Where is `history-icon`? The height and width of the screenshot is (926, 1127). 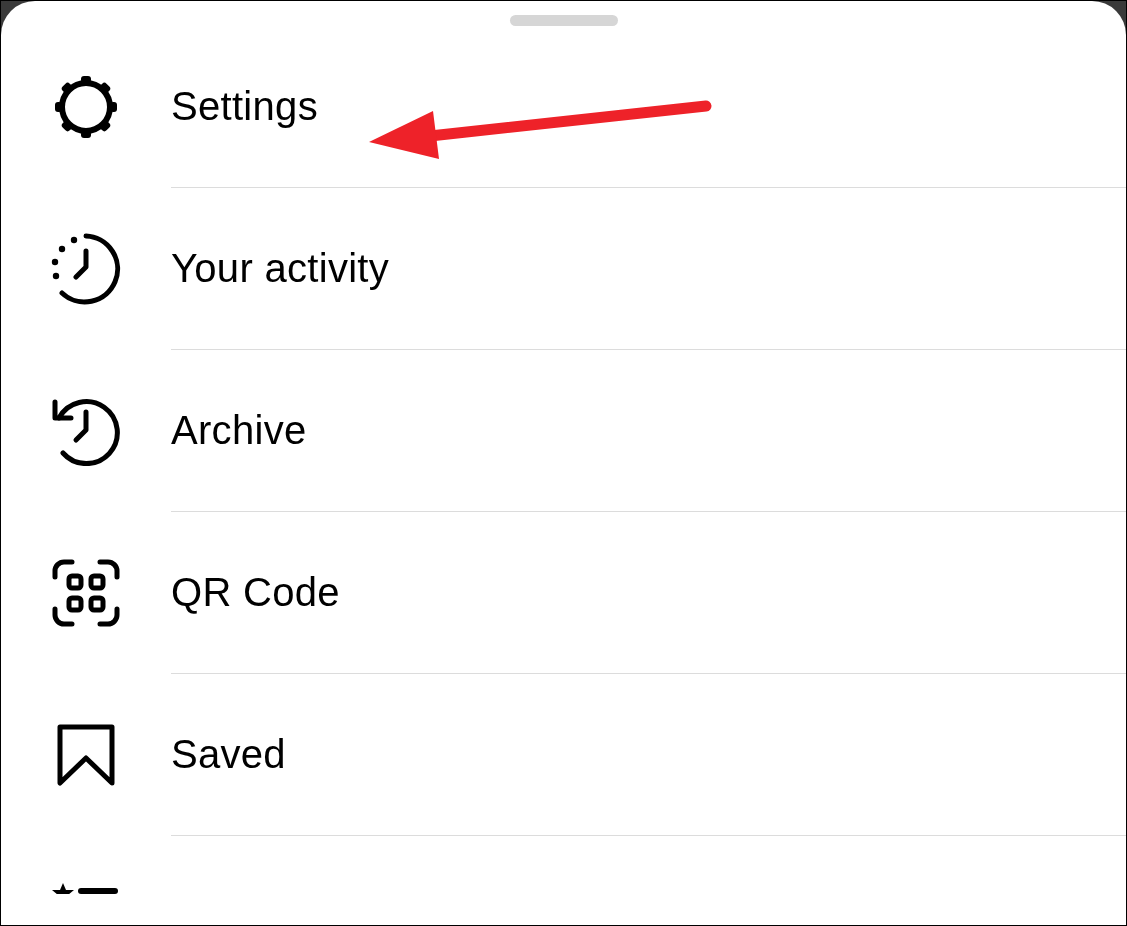
history-icon is located at coordinates (86, 431).